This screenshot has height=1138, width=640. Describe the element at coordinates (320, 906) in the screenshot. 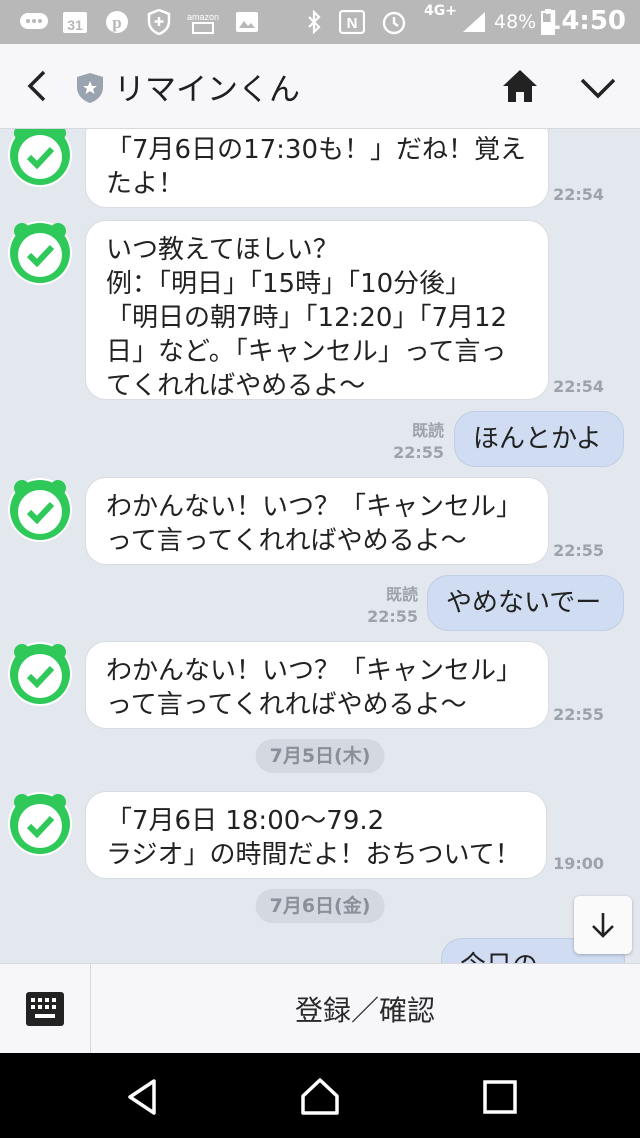

I see `date-separator: 7月6日(金)` at that location.